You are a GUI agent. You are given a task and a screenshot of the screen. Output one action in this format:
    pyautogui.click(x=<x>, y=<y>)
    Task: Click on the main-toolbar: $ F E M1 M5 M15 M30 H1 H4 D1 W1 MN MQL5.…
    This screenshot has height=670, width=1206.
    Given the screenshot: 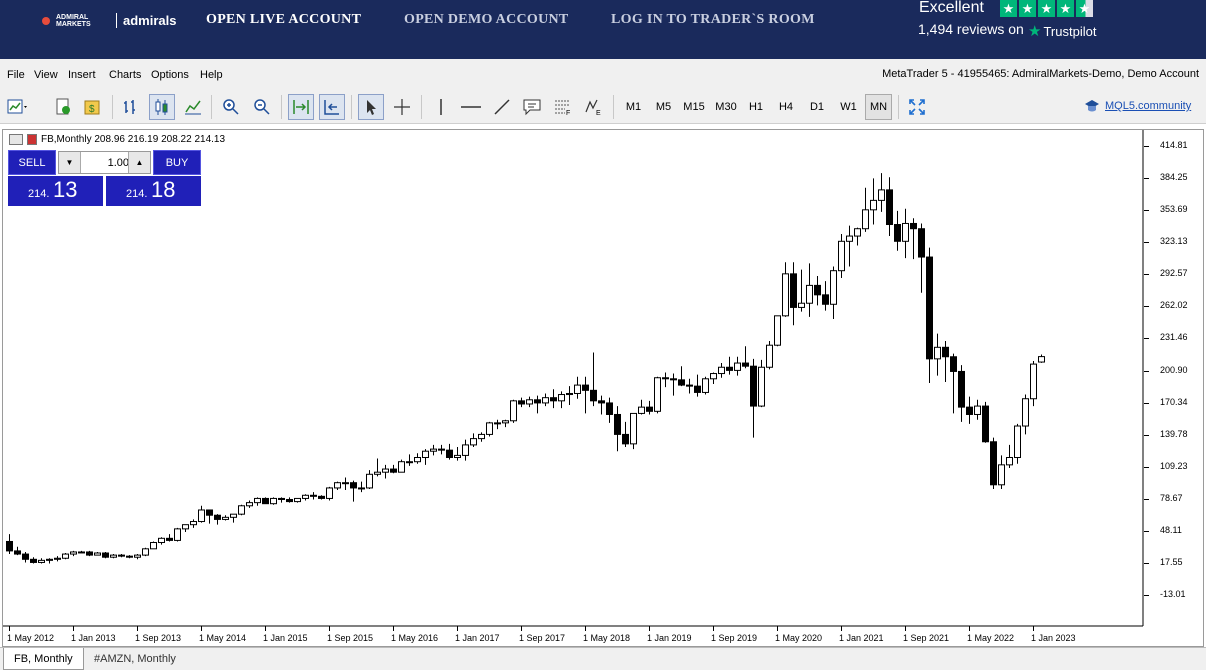 What is the action you would take?
    pyautogui.click(x=603, y=107)
    